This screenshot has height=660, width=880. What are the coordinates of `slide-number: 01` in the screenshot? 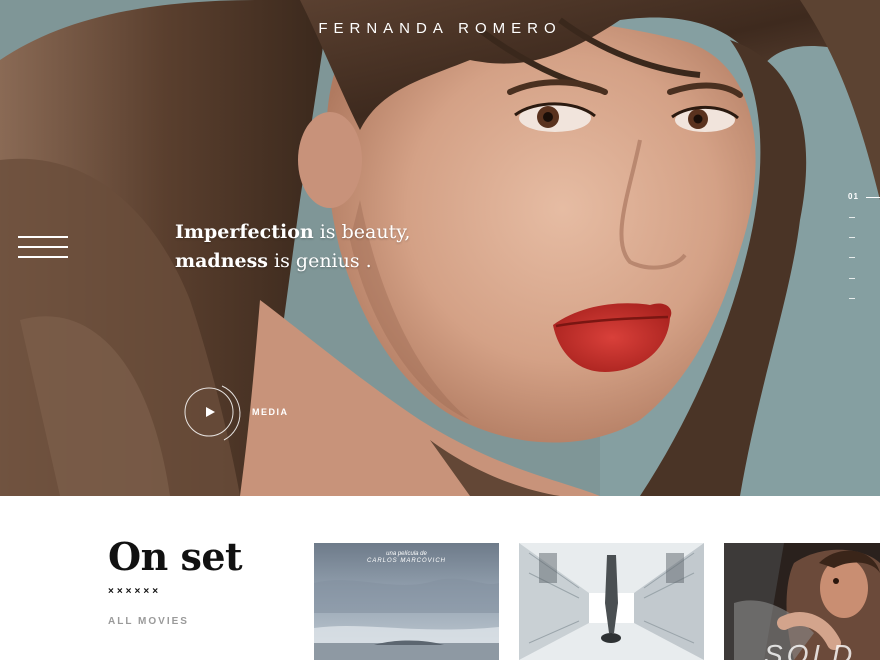 It's located at (853, 196).